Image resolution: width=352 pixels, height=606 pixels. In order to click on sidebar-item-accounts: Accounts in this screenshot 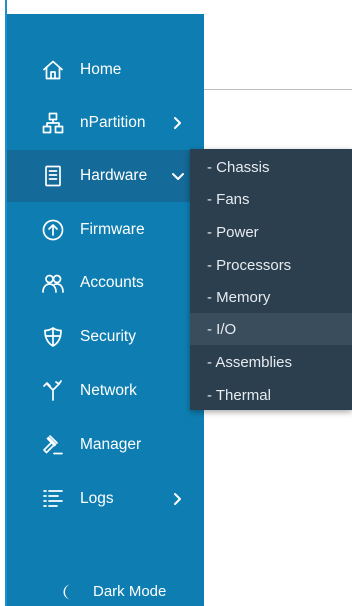, I will do `click(105, 283)`.